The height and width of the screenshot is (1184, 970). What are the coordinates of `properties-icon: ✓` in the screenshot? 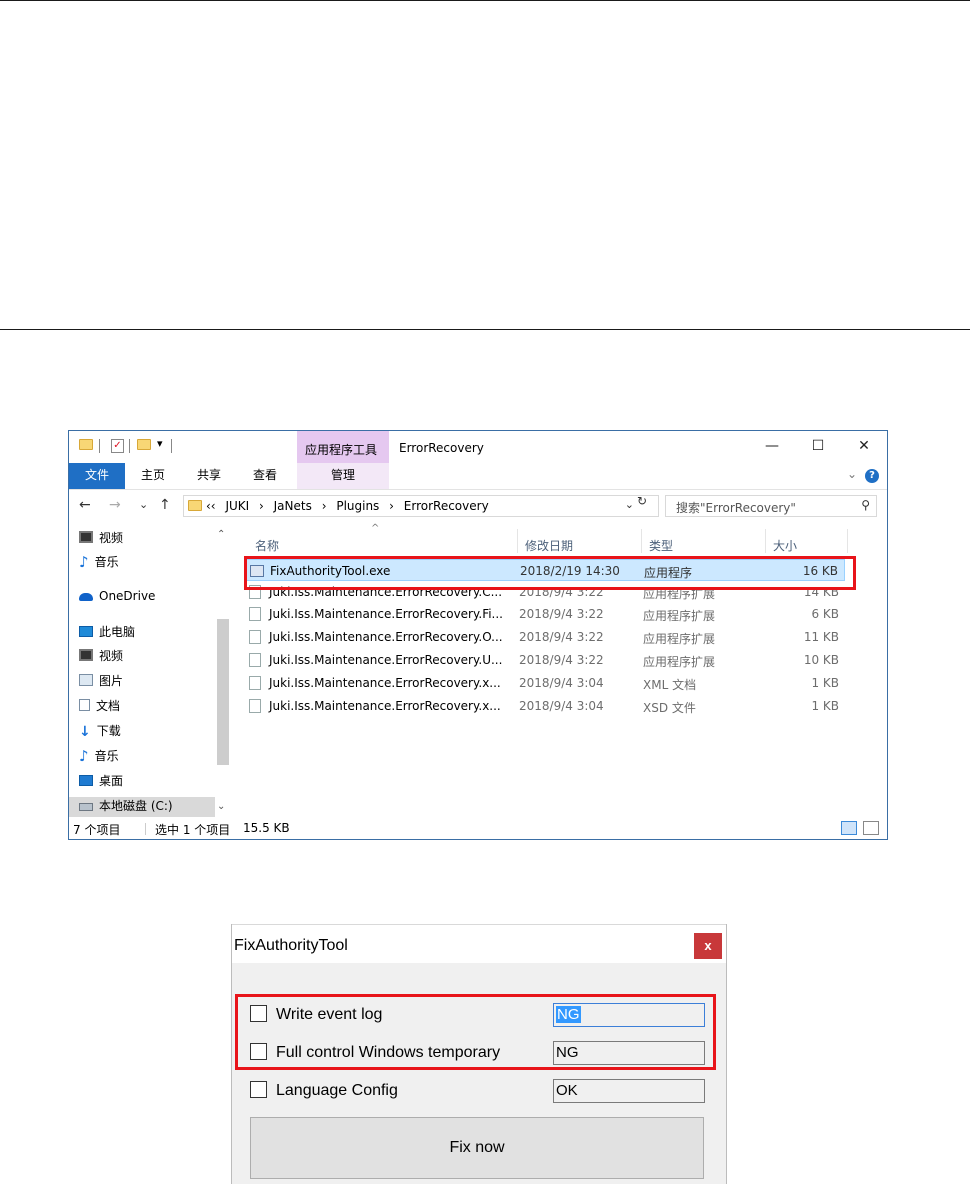 It's located at (117, 446).